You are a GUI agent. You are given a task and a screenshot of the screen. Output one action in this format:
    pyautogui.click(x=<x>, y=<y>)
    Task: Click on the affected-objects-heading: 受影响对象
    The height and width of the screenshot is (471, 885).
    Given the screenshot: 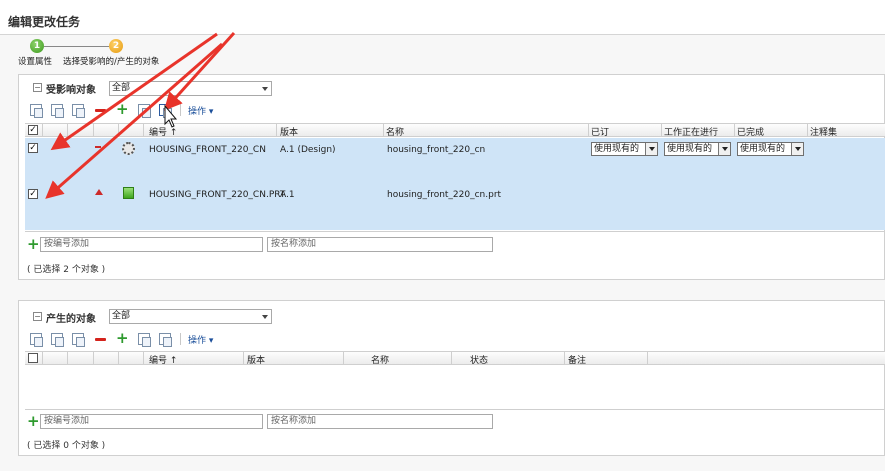 What is the action you would take?
    pyautogui.click(x=71, y=90)
    